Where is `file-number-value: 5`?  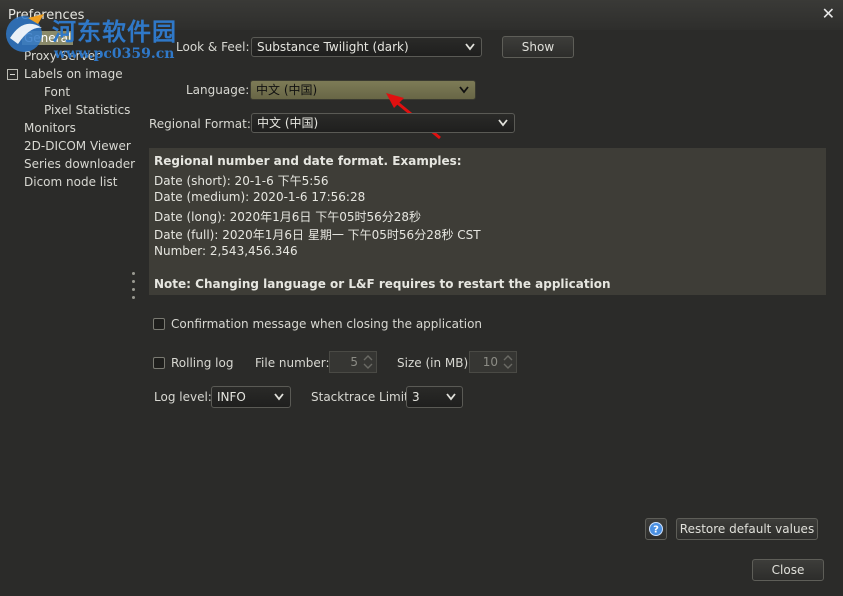 file-number-value: 5 is located at coordinates (354, 362).